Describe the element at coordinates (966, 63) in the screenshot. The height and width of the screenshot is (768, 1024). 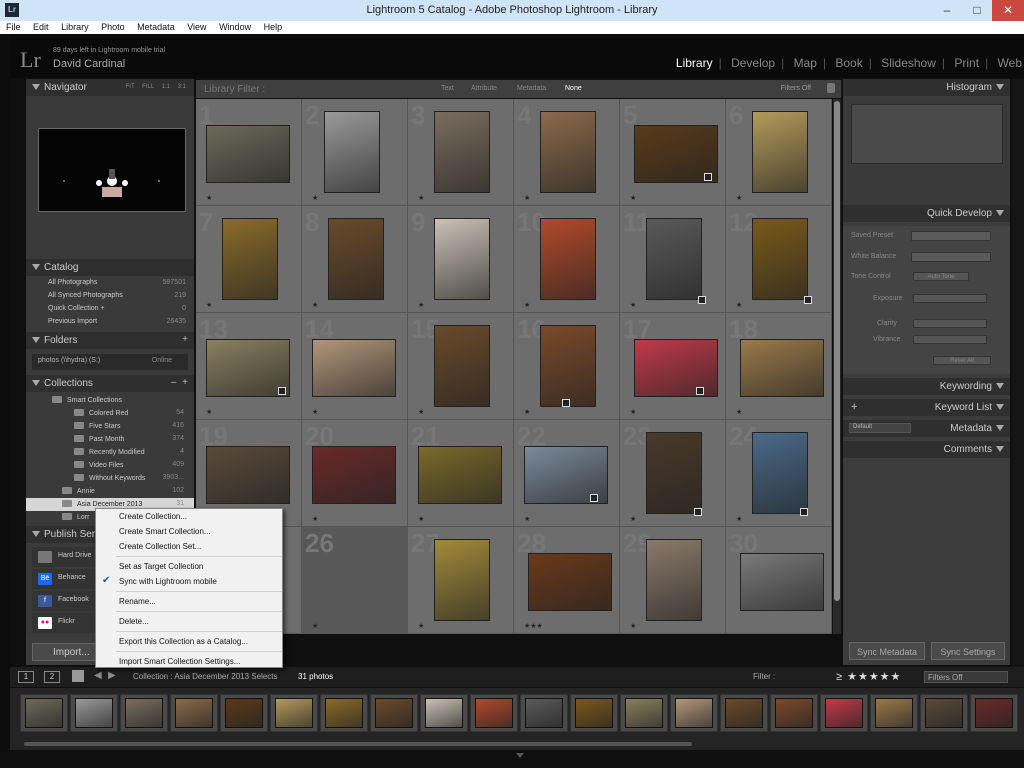
I see `module-print: Print` at that location.